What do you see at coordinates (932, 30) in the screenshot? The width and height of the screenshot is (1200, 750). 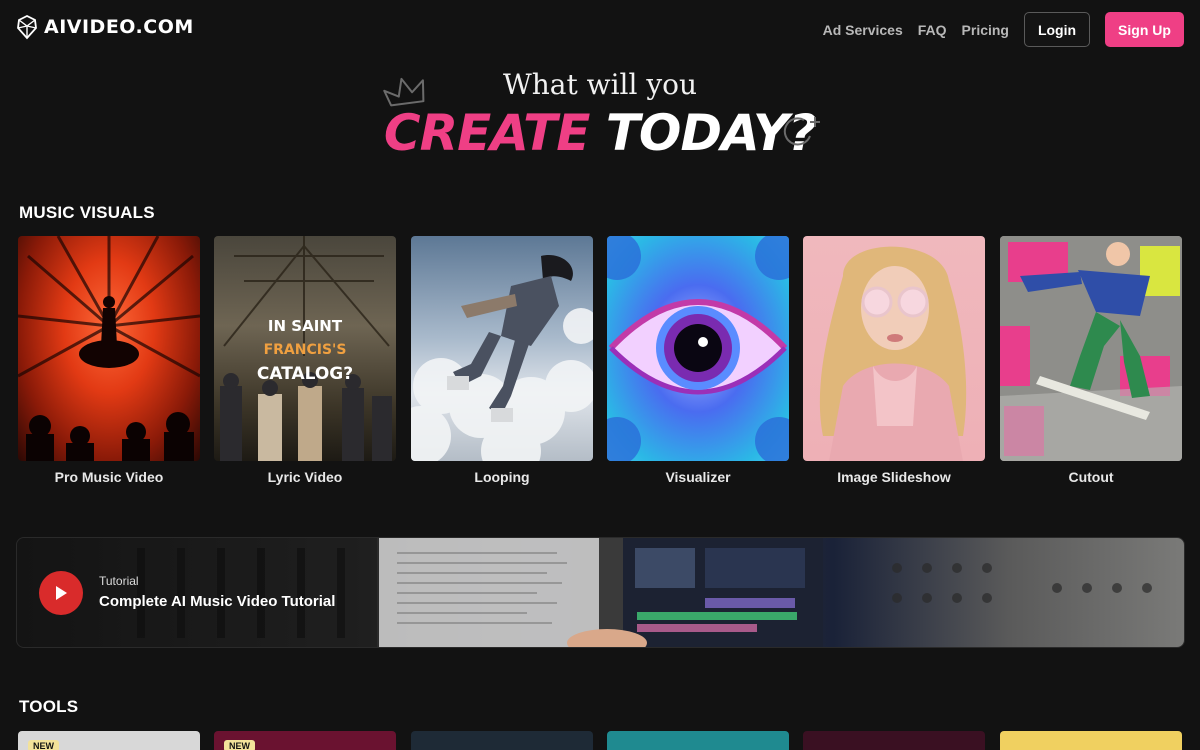 I see `nav-faq: FAQ` at bounding box center [932, 30].